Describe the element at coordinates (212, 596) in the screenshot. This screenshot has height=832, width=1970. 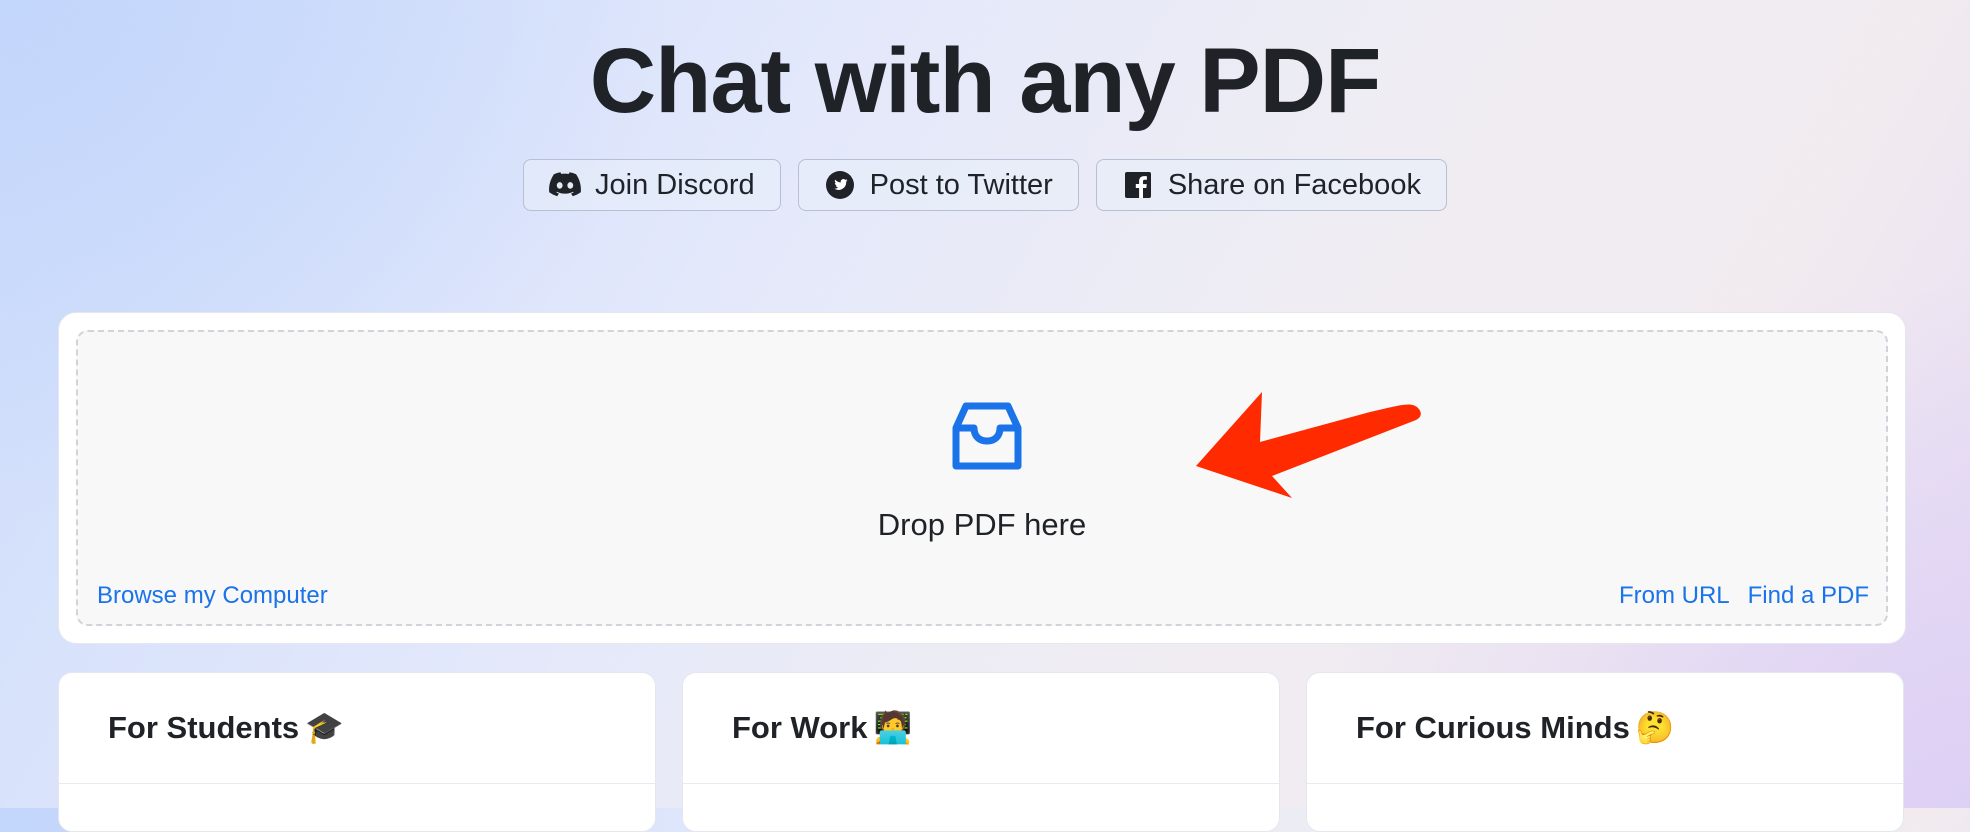
I see `browse-computer-link: Browse my Computer` at that location.